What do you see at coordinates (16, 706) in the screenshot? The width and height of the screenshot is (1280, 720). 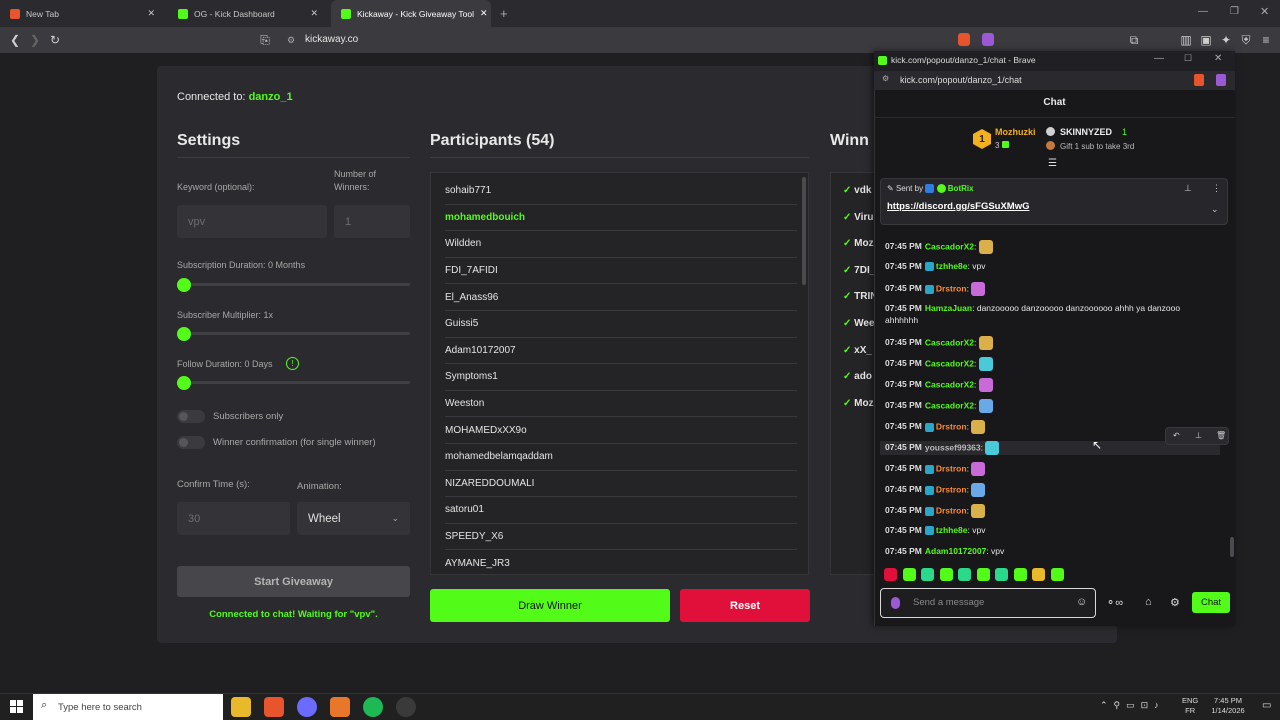 I see `windows-start-icon` at bounding box center [16, 706].